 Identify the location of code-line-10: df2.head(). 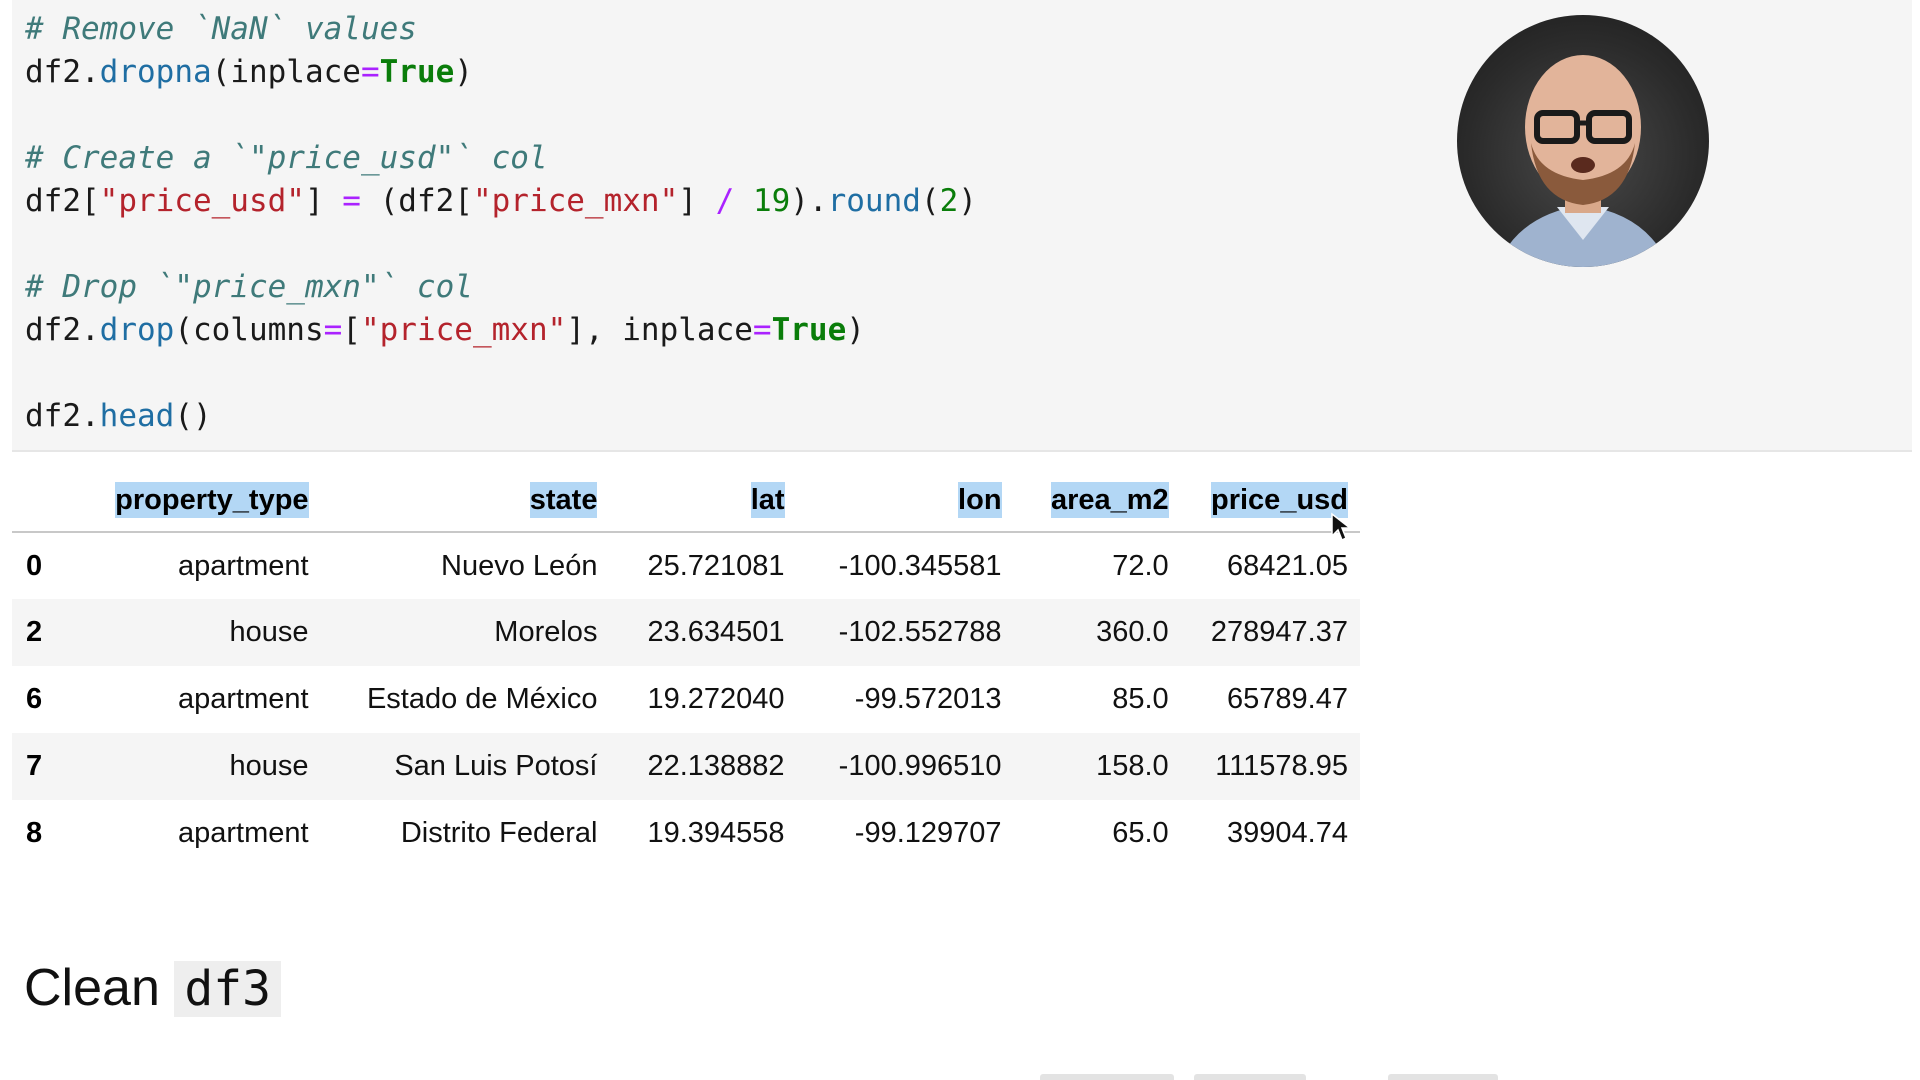
(501, 416).